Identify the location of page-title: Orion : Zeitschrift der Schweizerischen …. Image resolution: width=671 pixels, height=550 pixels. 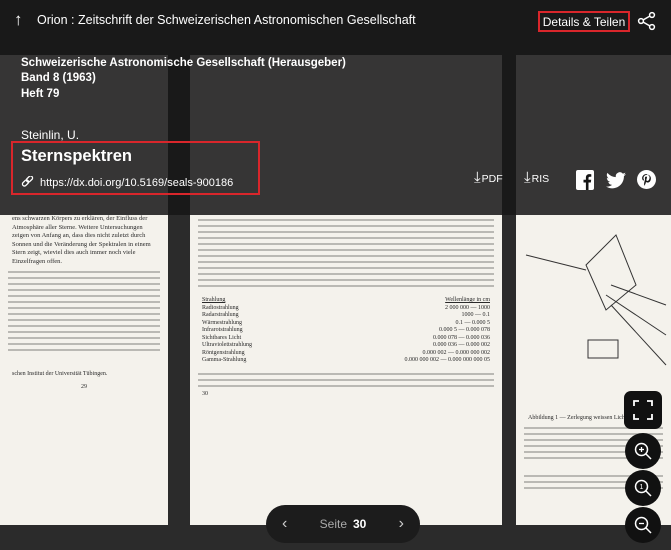
(226, 20).